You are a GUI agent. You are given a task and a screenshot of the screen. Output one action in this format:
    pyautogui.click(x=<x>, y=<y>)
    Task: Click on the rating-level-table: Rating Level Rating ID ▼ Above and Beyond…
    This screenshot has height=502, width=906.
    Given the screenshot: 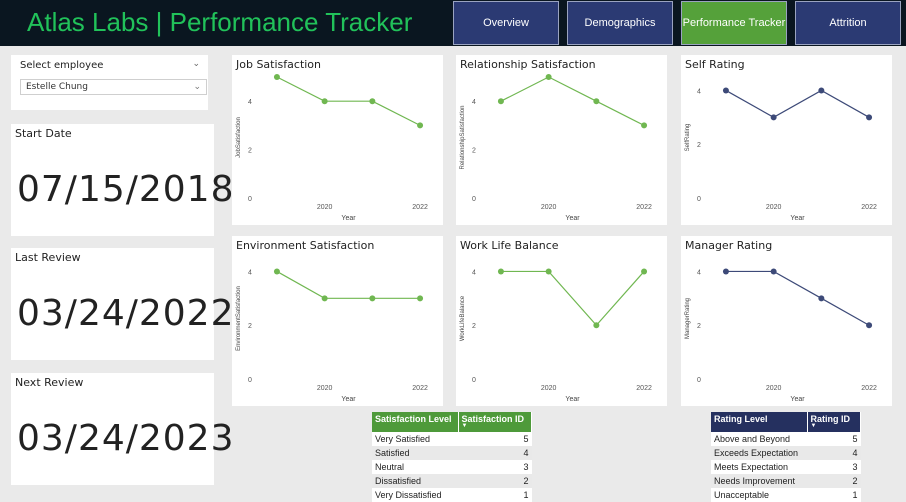 What is the action you would take?
    pyautogui.click(x=786, y=457)
    